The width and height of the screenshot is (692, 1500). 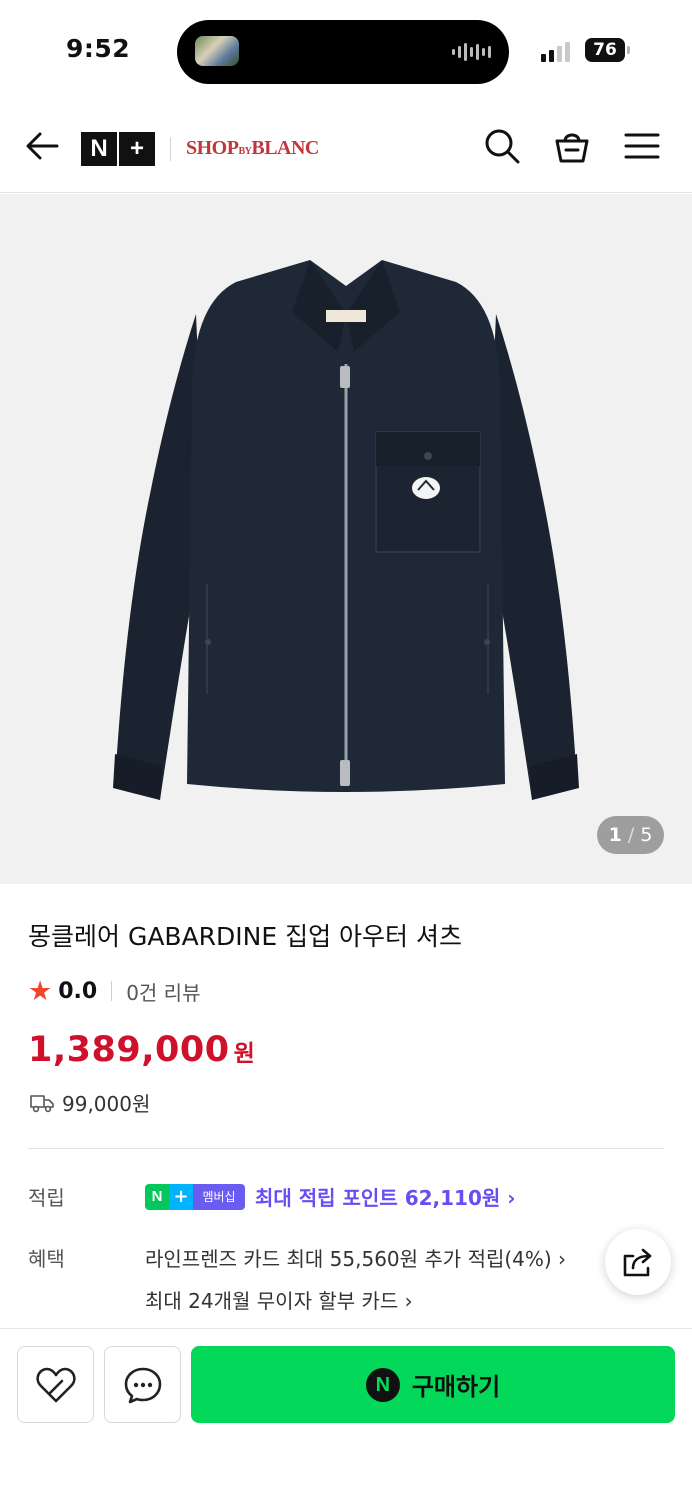 I want to click on status-time: 9:52, so click(x=98, y=48).